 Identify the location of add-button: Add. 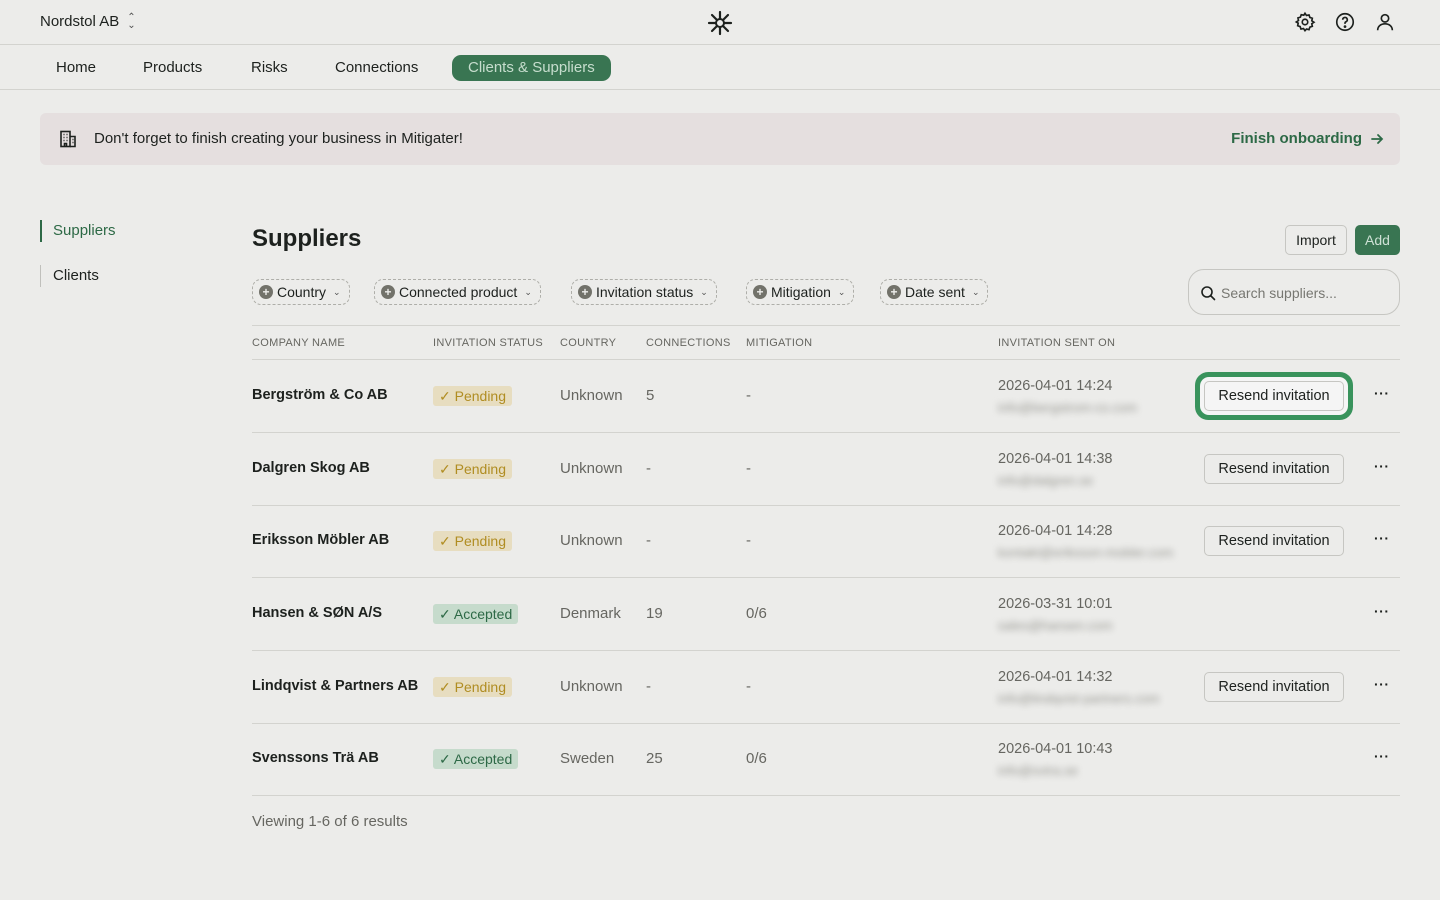
(1377, 240).